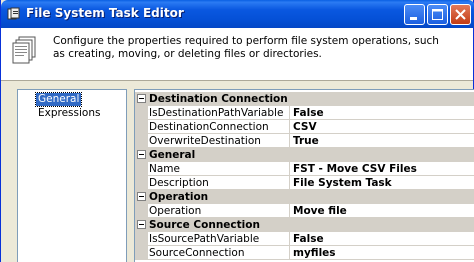 This screenshot has height=262, width=474. What do you see at coordinates (219, 239) in the screenshot?
I see `property-name: IsSourcePathVariable` at bounding box center [219, 239].